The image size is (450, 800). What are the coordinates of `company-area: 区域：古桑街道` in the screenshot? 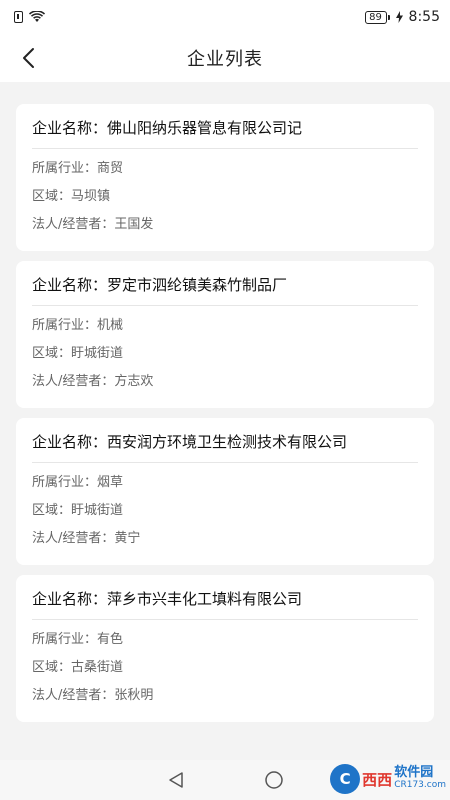 It's located at (78, 667).